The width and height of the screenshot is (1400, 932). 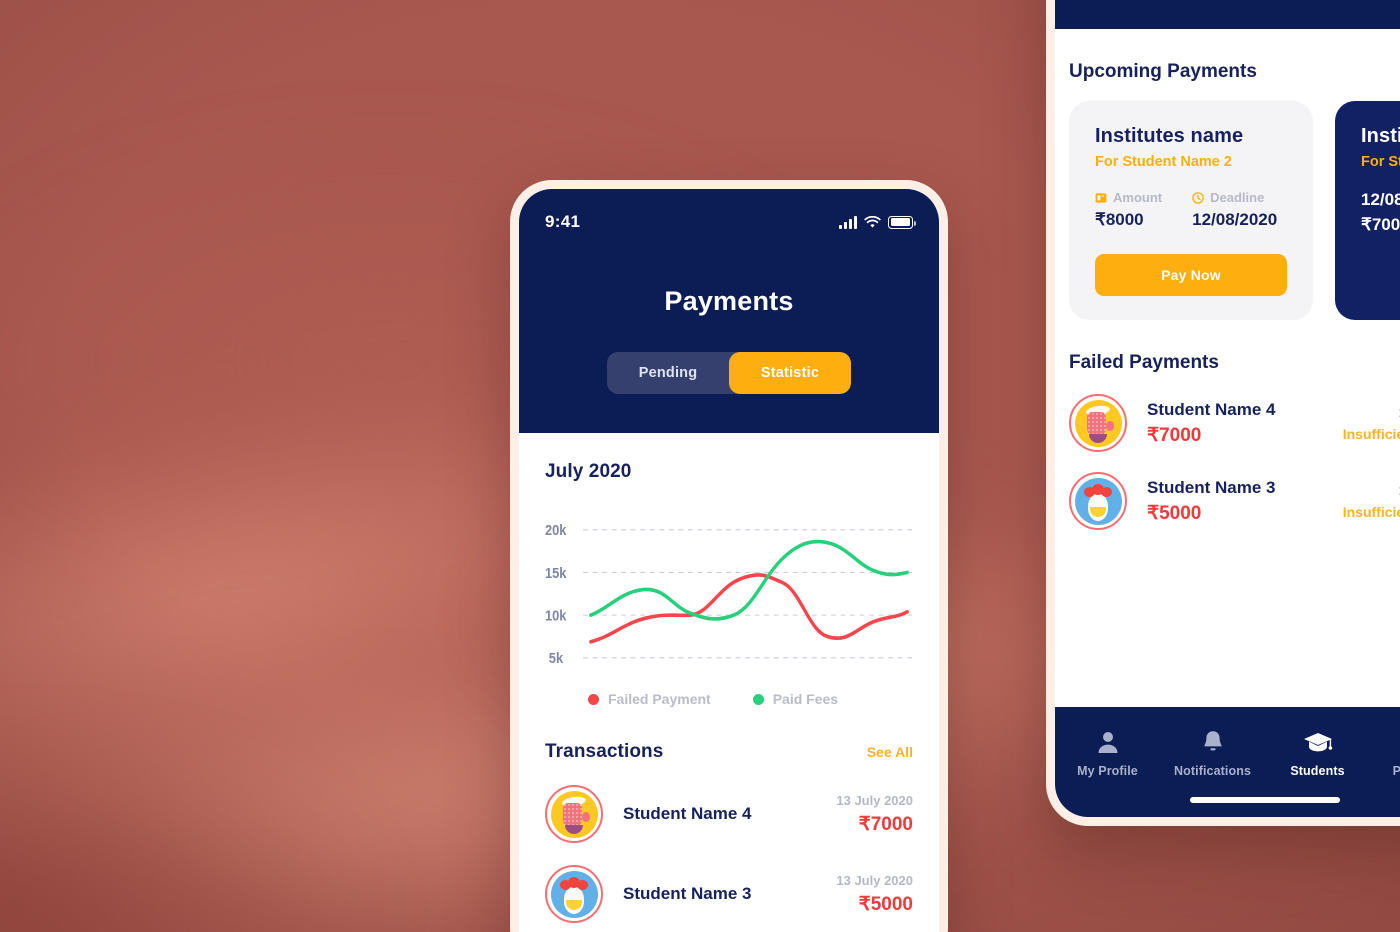 I want to click on transactions-header: Transactions See All, so click(x=729, y=752).